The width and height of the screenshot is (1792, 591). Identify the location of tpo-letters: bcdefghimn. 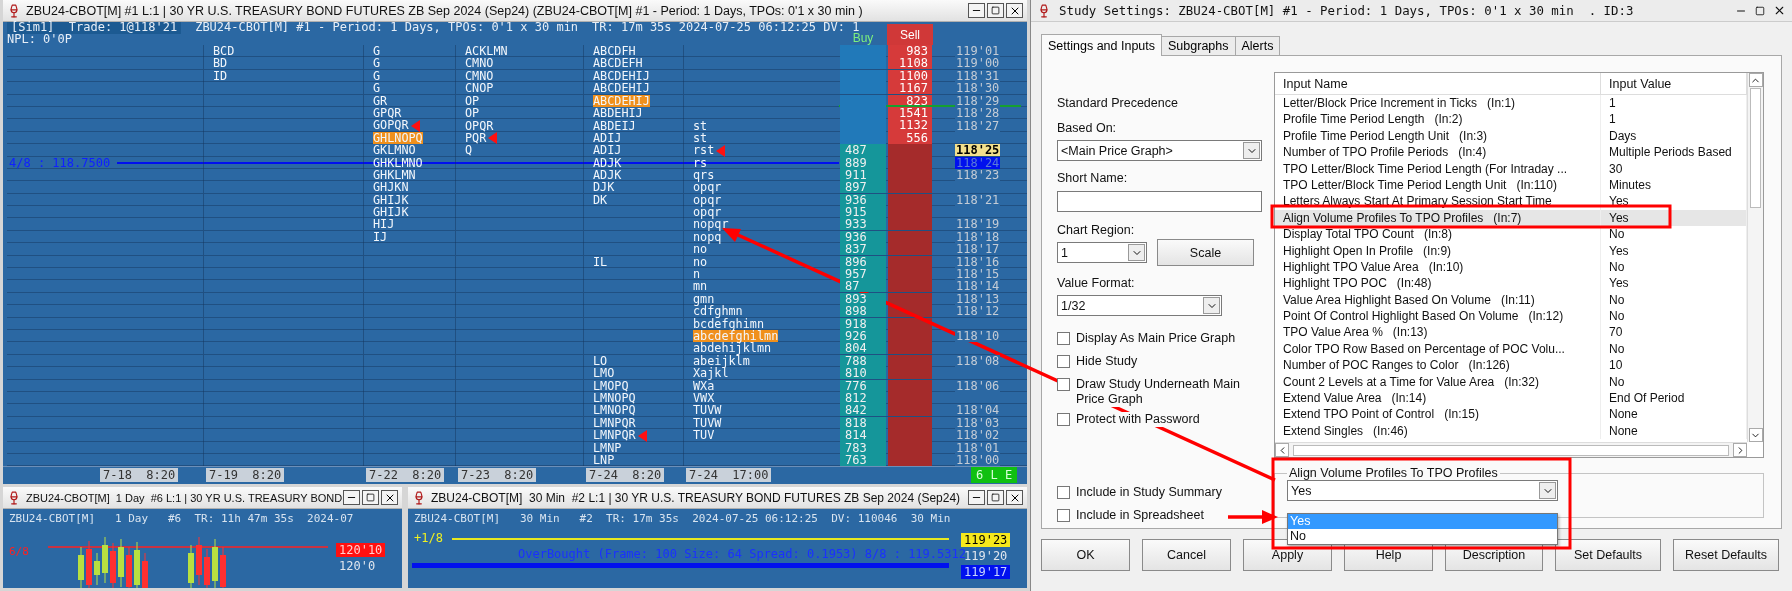
(729, 323).